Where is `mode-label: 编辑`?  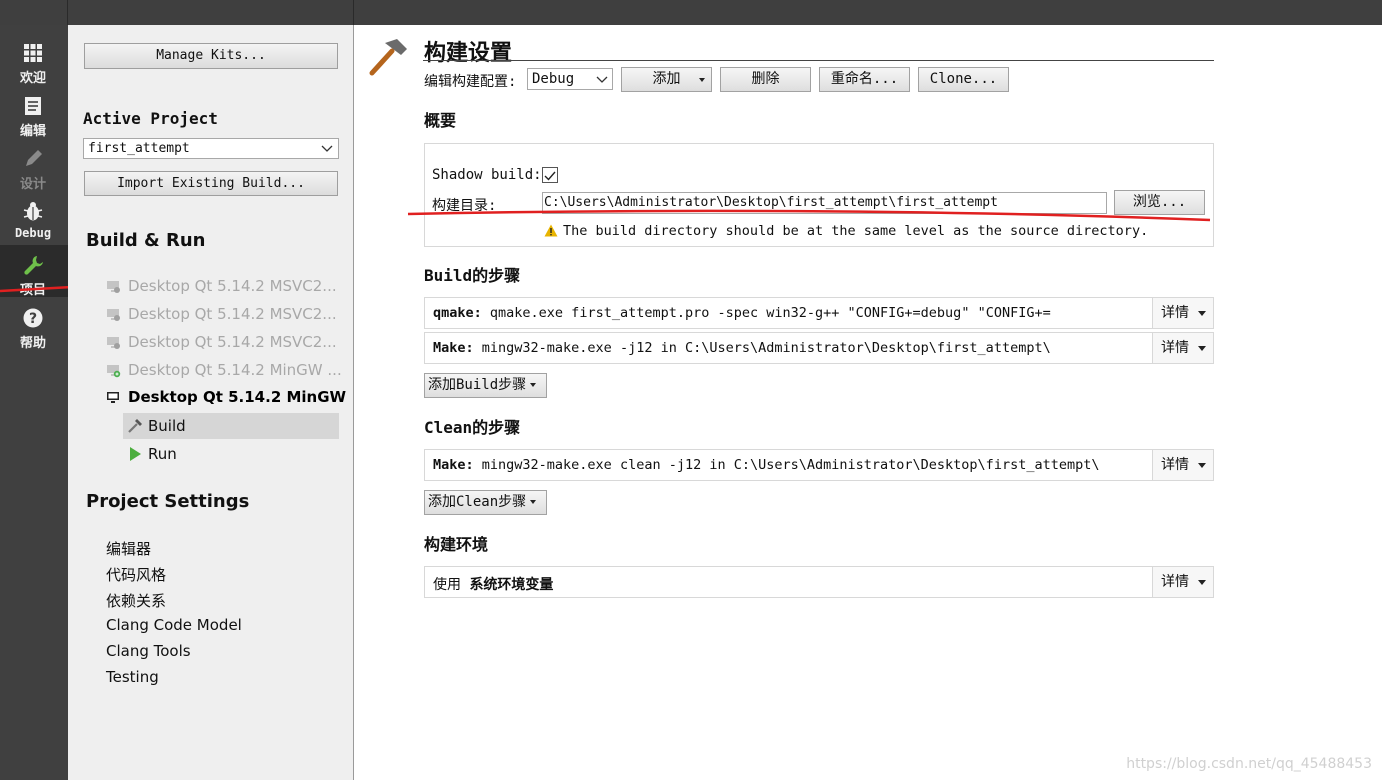
mode-label: 编辑 is located at coordinates (32, 131).